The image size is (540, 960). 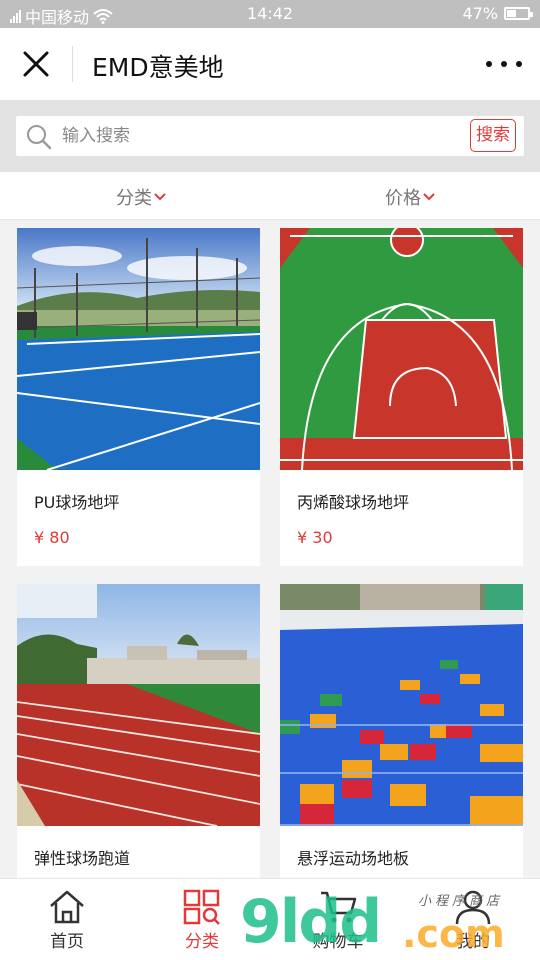 What do you see at coordinates (473, 907) in the screenshot?
I see `user-icon` at bounding box center [473, 907].